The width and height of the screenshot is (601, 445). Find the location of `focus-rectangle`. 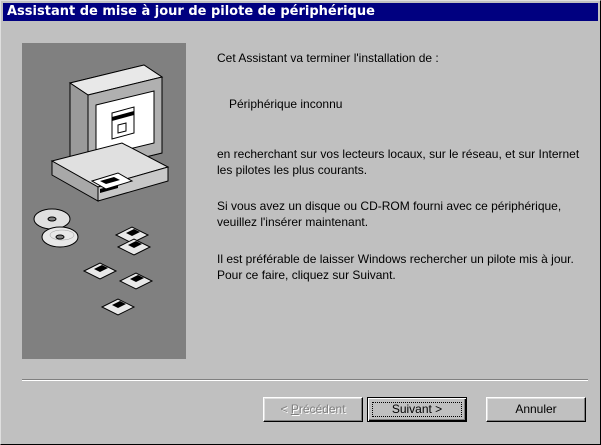

focus-rectangle is located at coordinates (417, 409).